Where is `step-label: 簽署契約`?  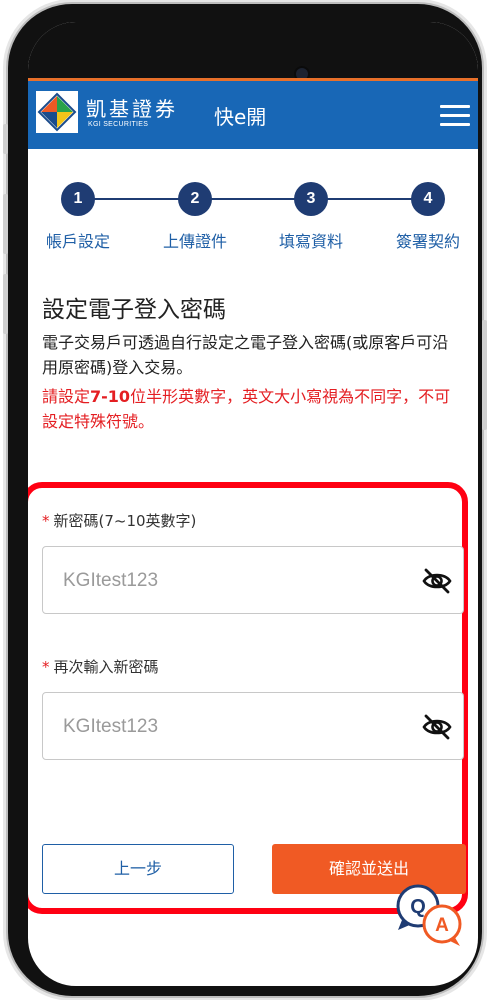
step-label: 簽署契約 is located at coordinates (427, 241).